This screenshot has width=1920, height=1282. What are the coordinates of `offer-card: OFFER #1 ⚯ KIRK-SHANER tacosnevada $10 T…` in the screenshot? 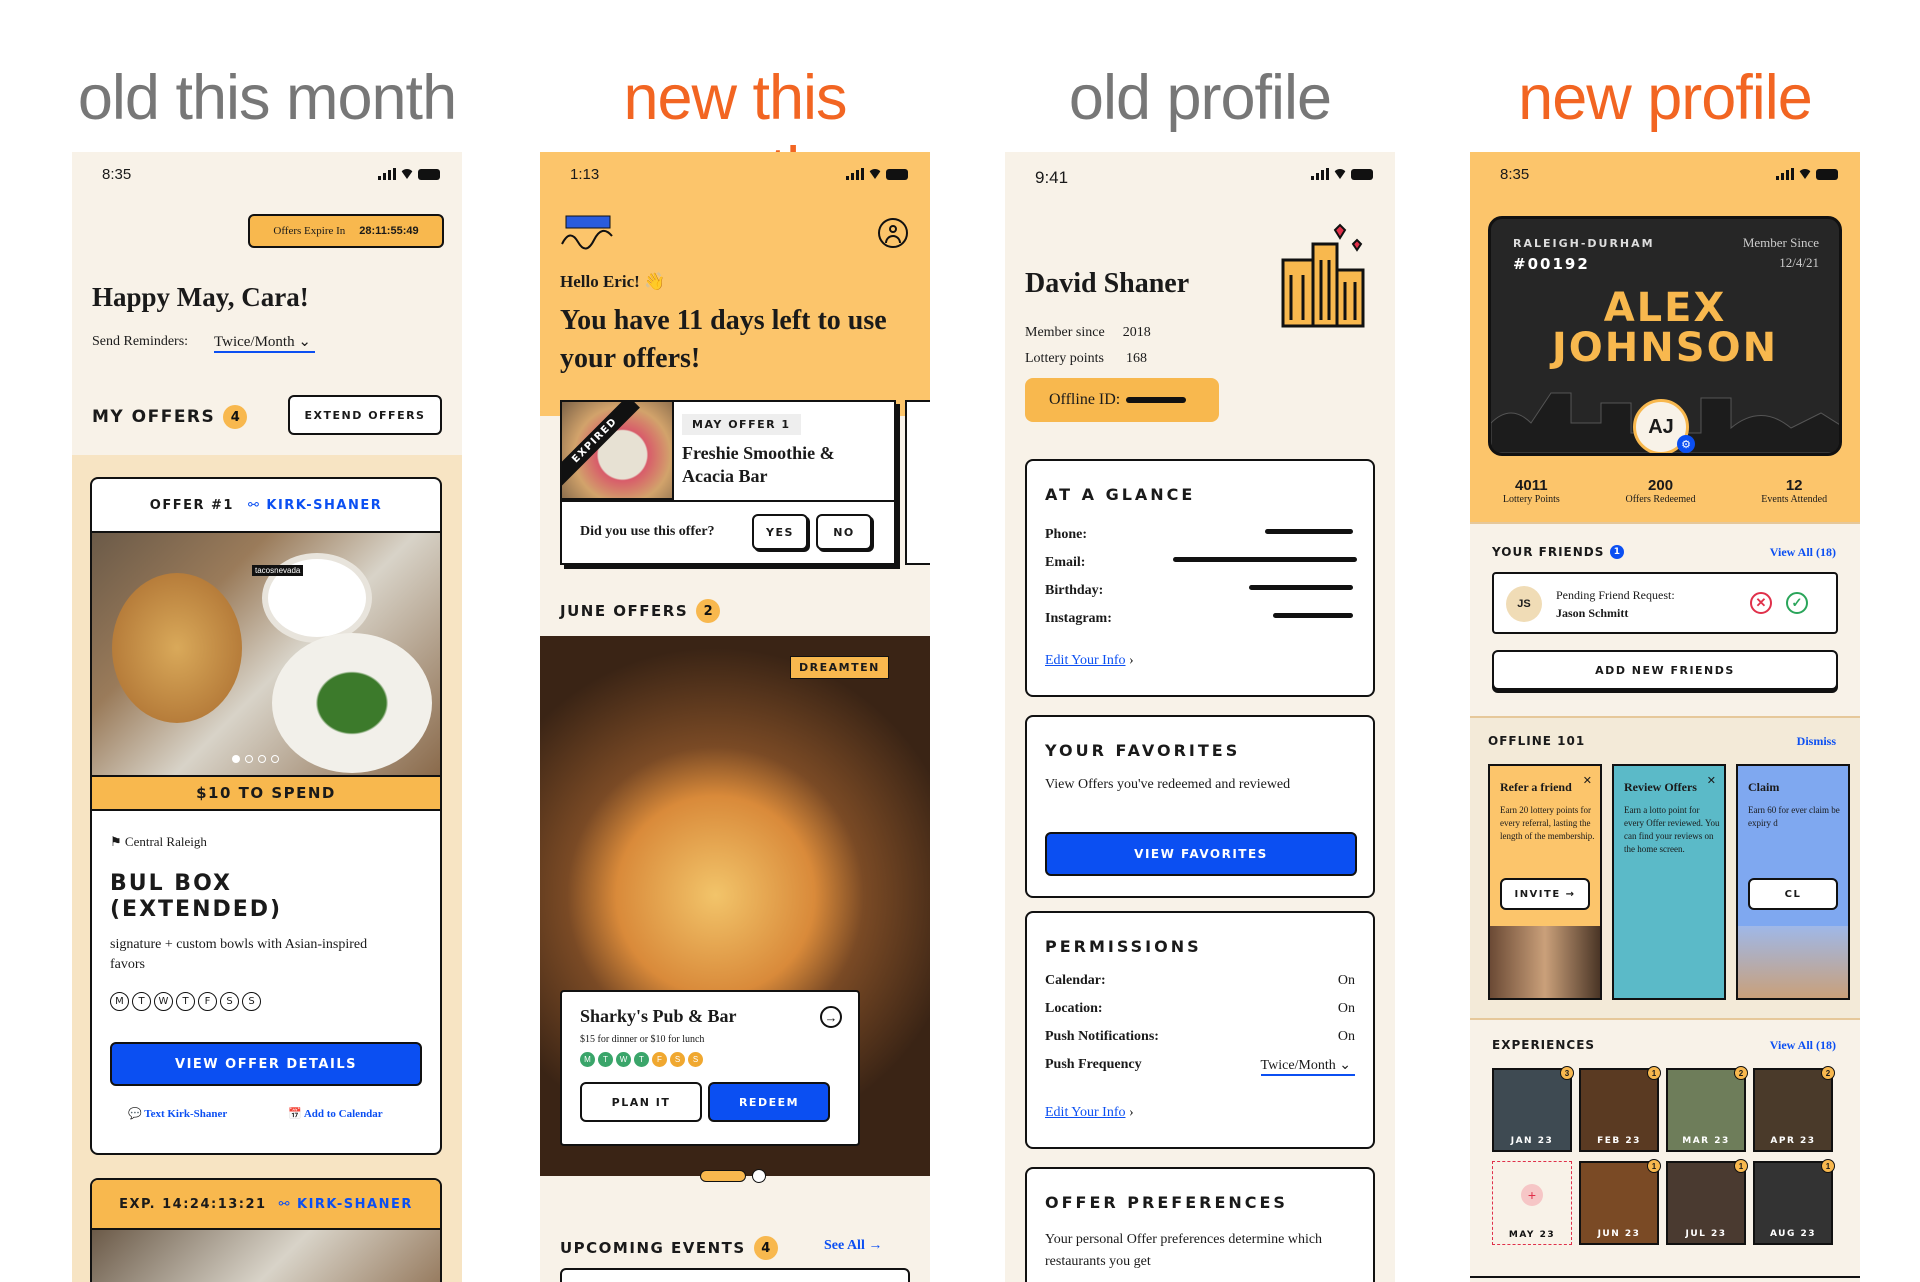 It's located at (266, 816).